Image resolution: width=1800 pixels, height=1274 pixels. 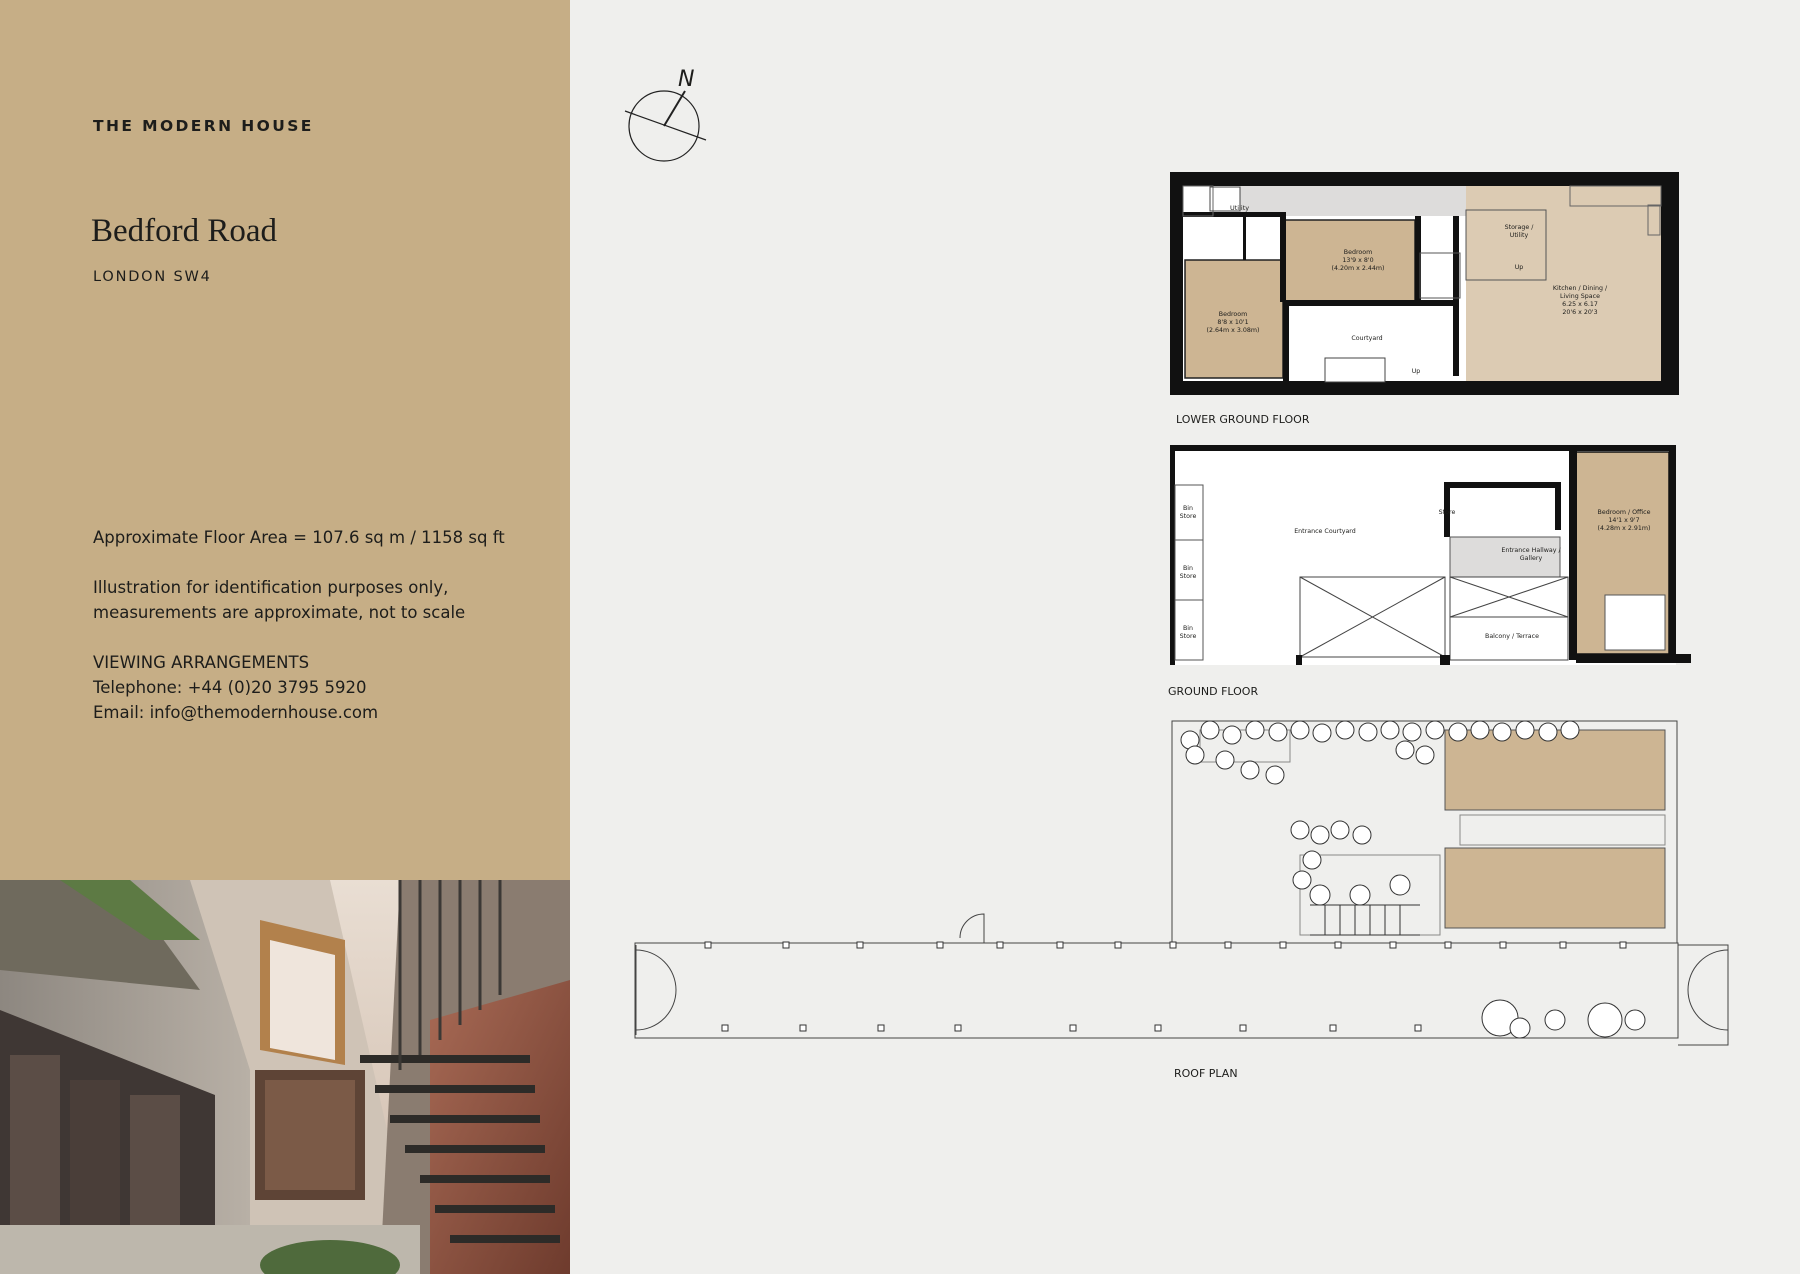 What do you see at coordinates (1580, 296) in the screenshot?
I see `lg-kitchen-line2: Living Space` at bounding box center [1580, 296].